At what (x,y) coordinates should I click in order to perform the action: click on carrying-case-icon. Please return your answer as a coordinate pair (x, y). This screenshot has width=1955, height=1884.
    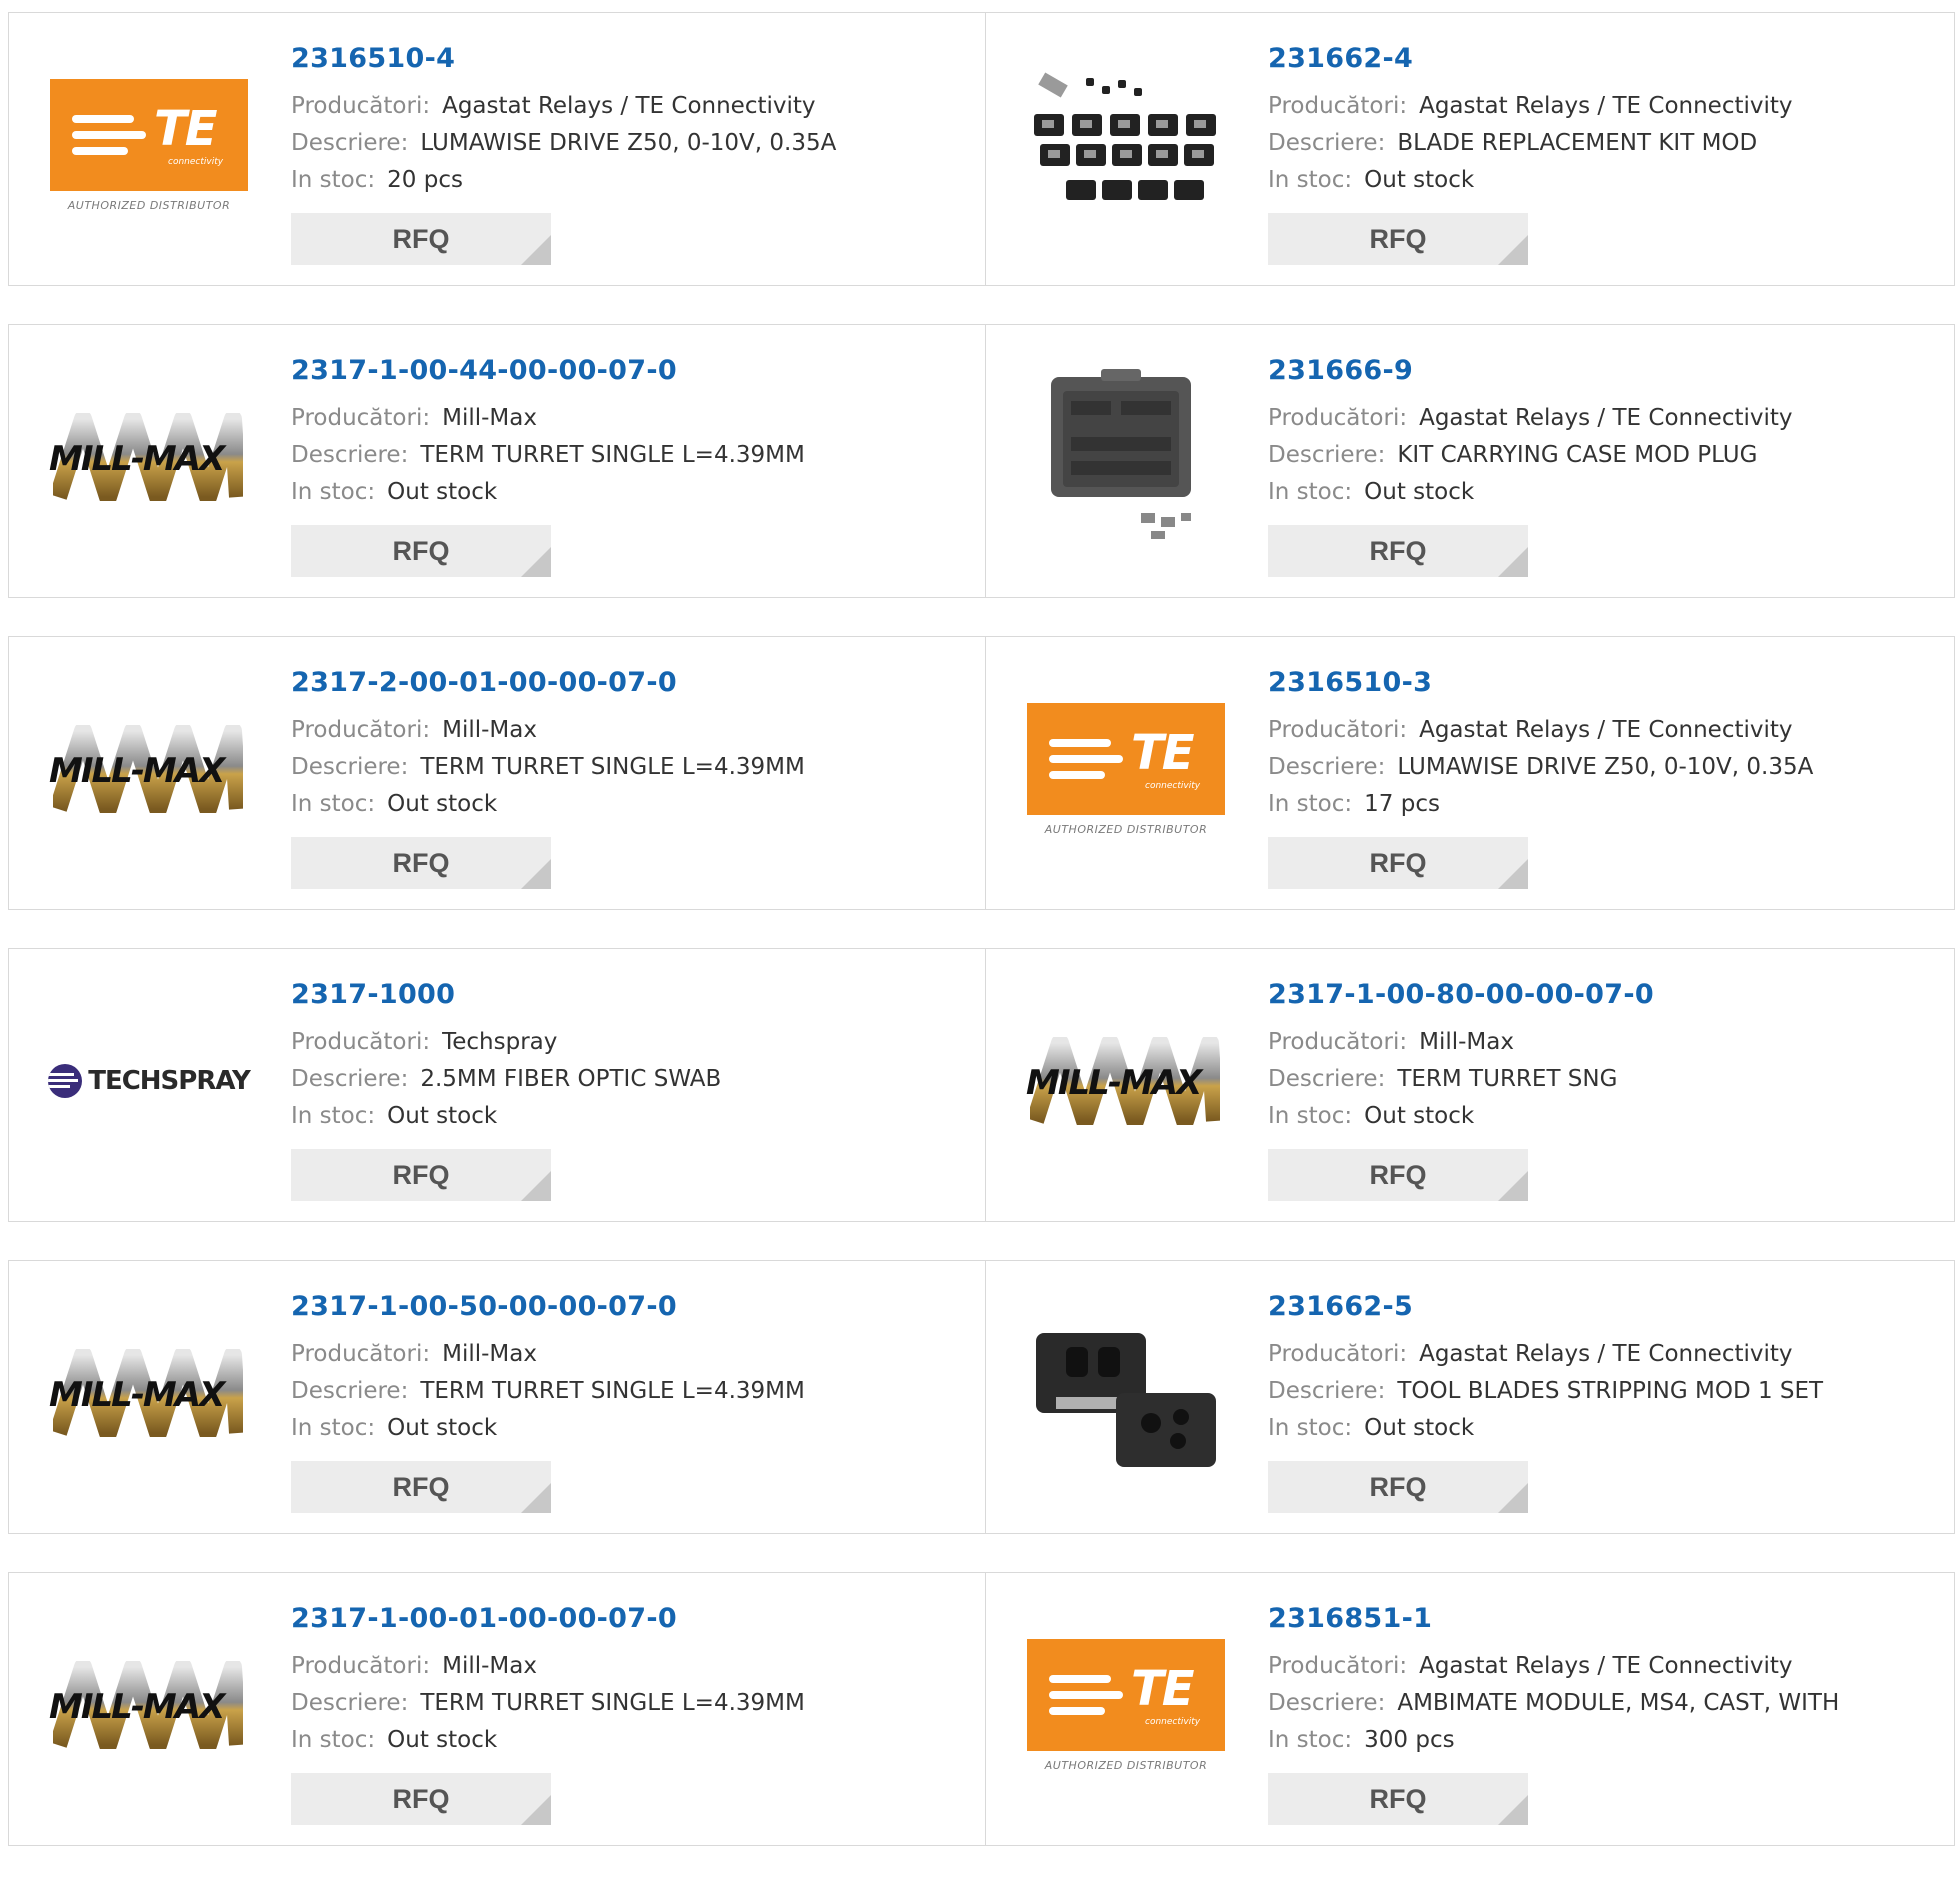
    Looking at the image, I should click on (1121, 454).